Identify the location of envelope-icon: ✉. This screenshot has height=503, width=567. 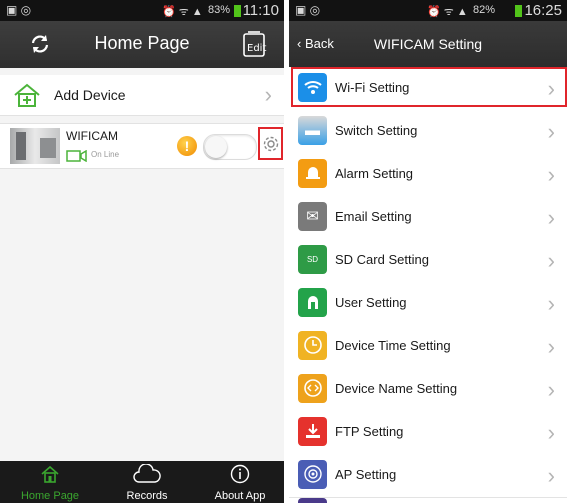
(312, 216).